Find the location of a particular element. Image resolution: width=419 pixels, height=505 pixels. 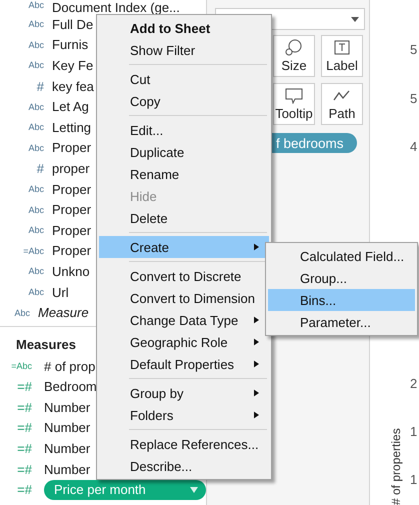

field-name: # of prop is located at coordinates (70, 366).